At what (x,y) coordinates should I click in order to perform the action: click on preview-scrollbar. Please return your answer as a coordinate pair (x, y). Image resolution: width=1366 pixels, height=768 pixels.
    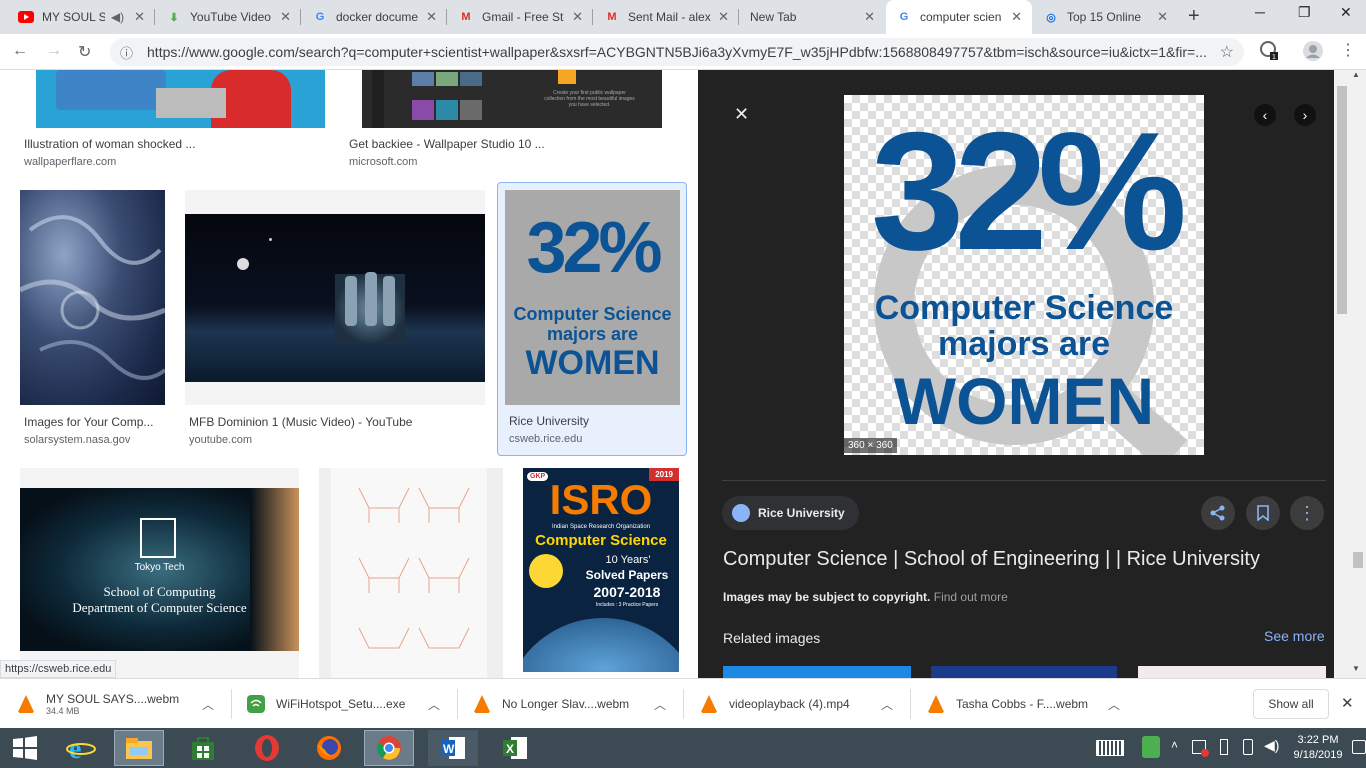
    Looking at the image, I should click on (1342, 374).